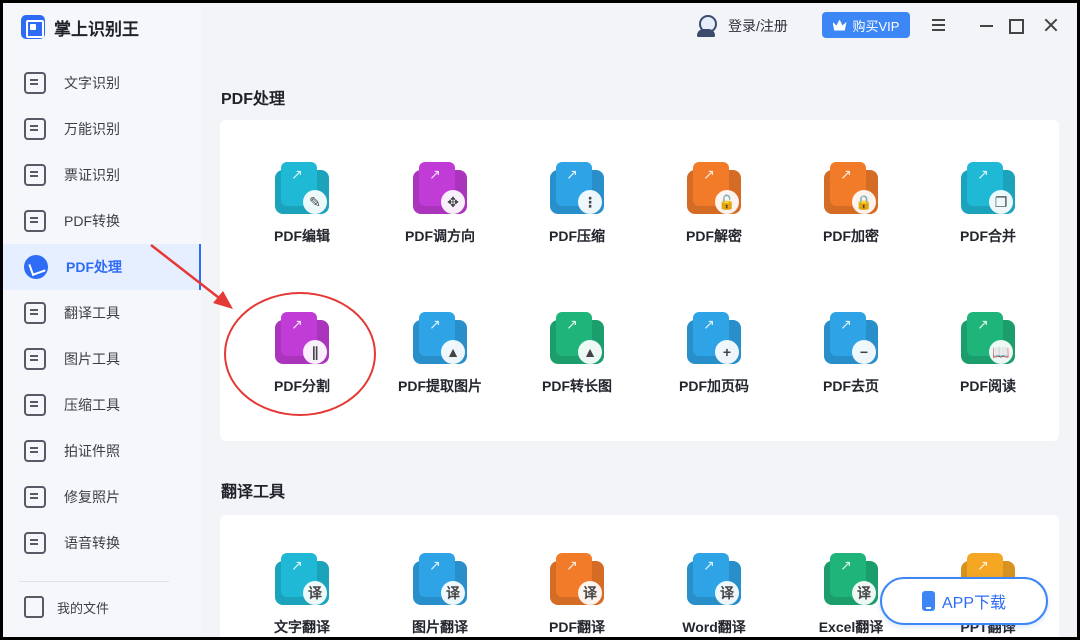 This screenshot has width=1080, height=640. I want to click on sidebar-item-ticket-recognize: 票证识别, so click(102, 175).